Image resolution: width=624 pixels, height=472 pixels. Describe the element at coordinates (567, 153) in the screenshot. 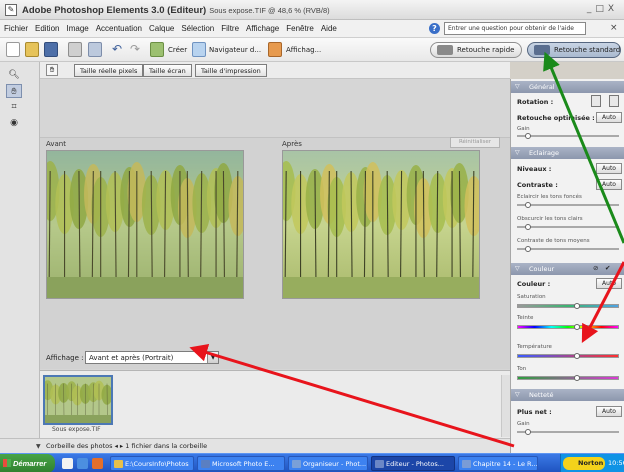

I see `lighting-section-header: ▽ Eclairage` at that location.